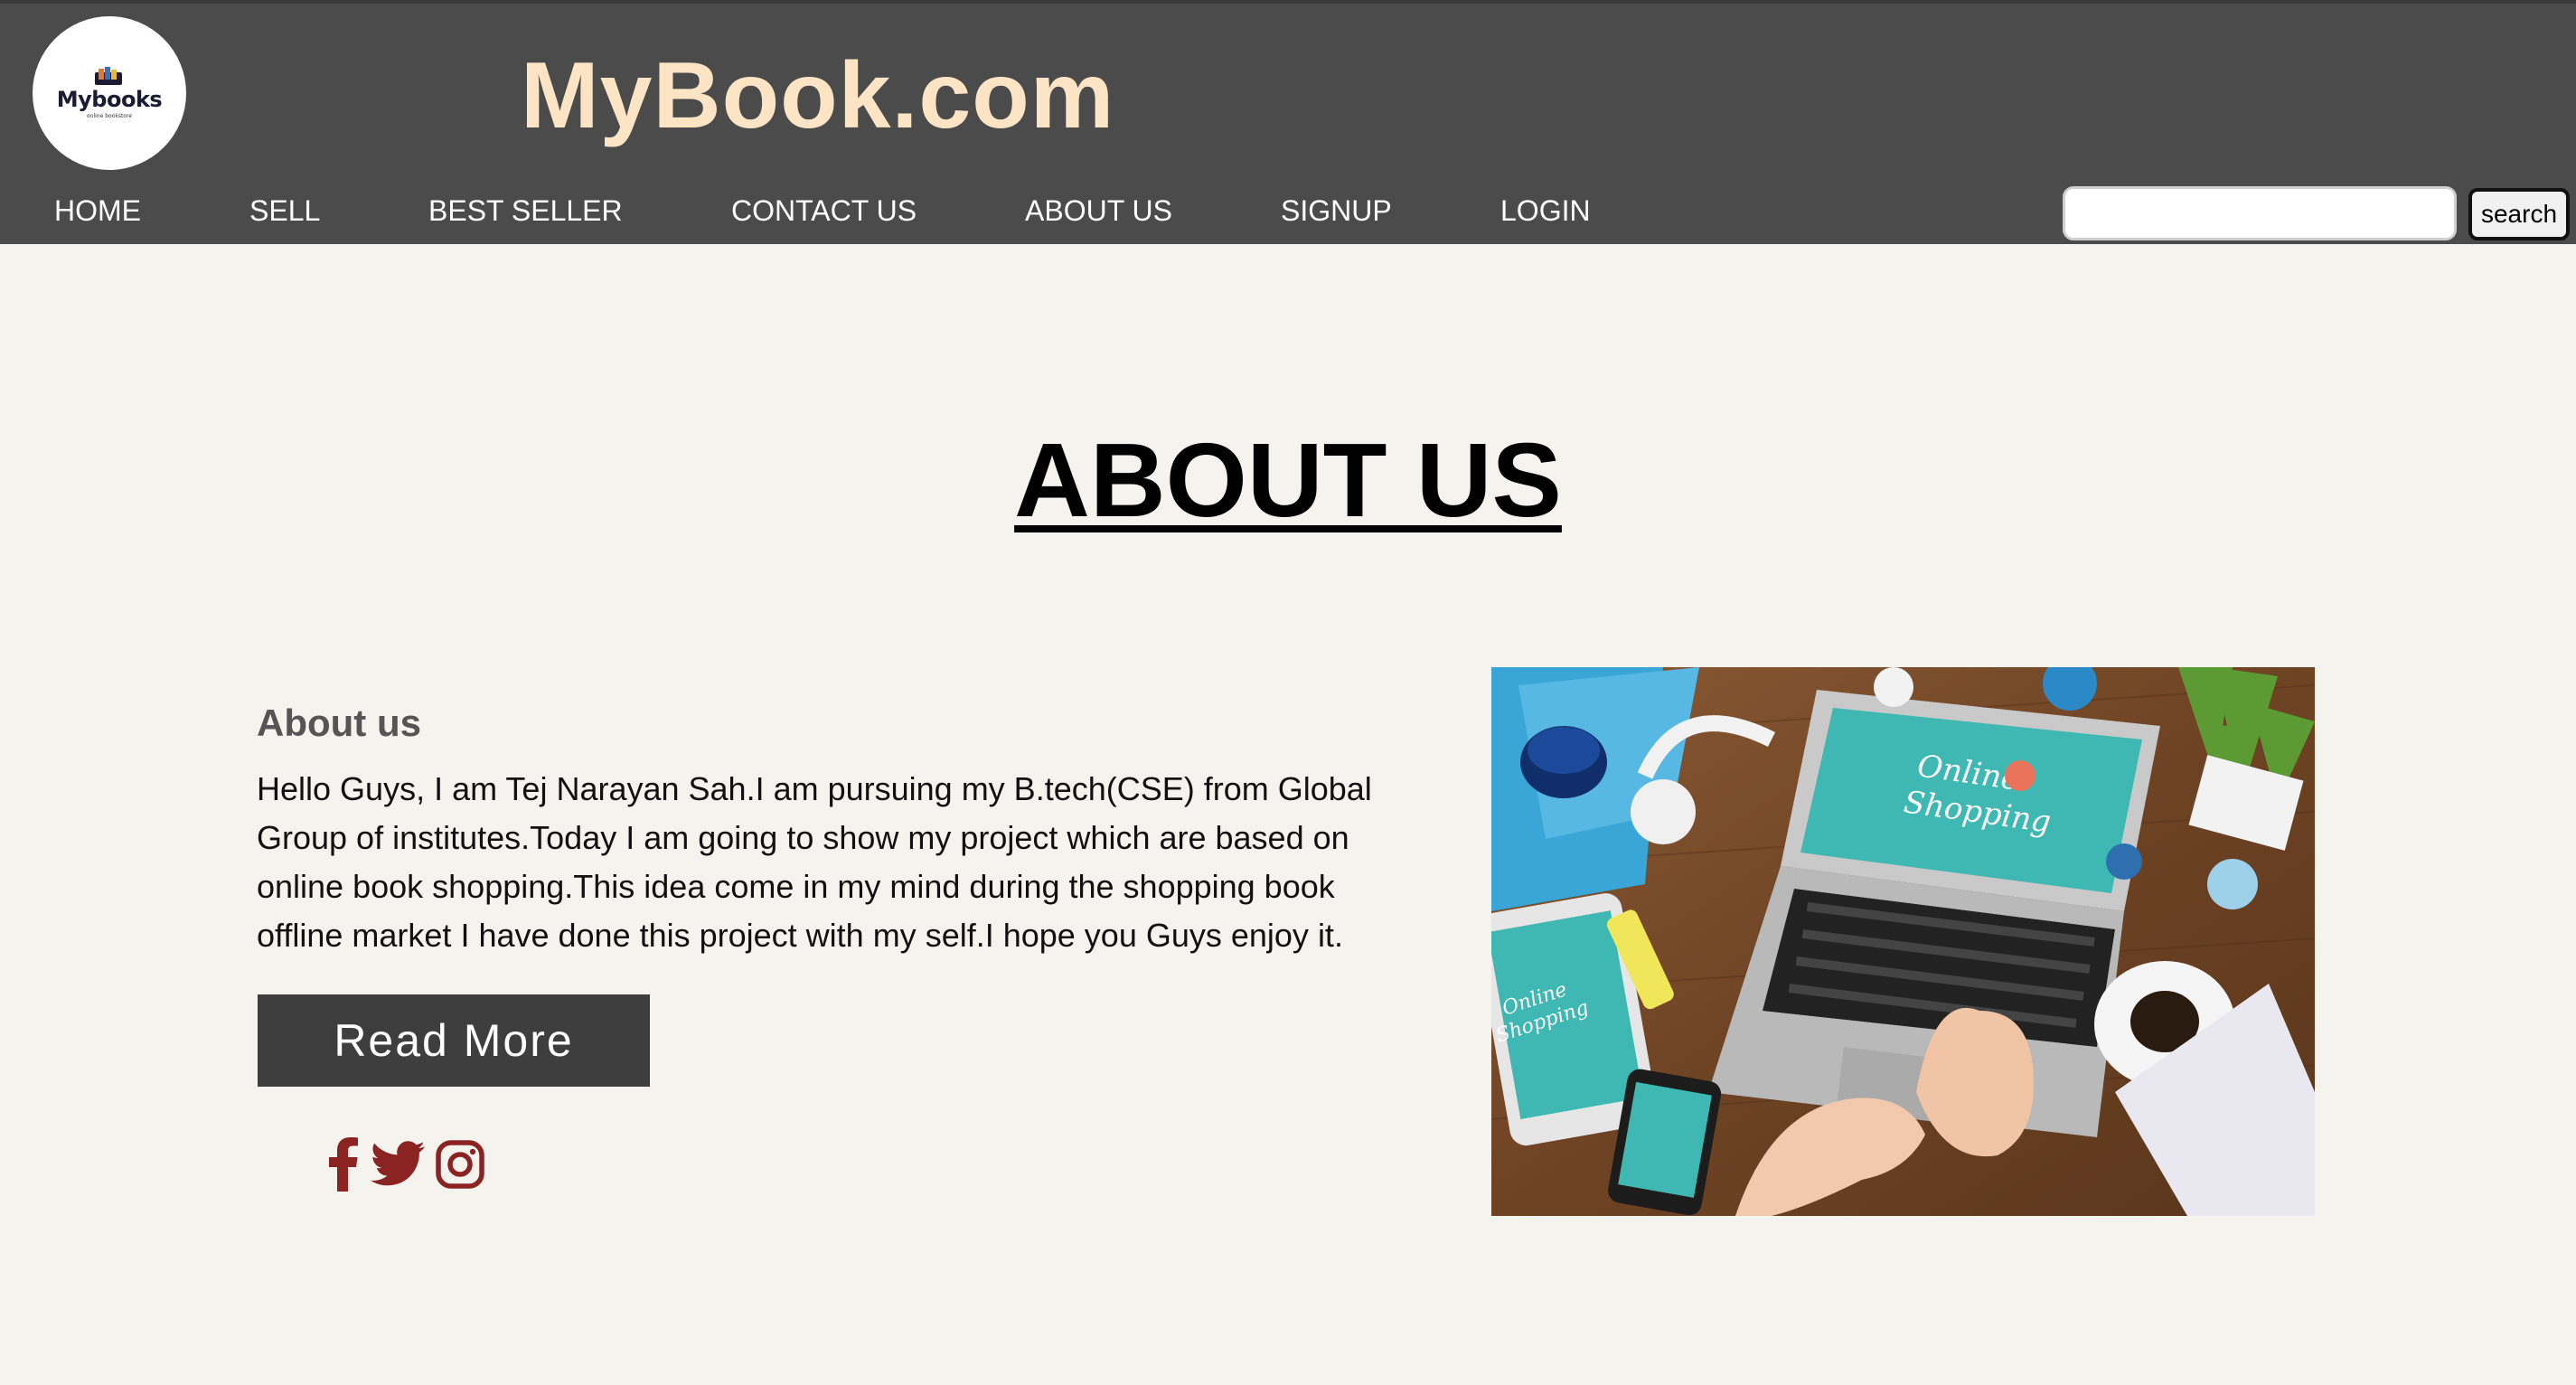  I want to click on logo-tagline: online bookstore, so click(109, 116).